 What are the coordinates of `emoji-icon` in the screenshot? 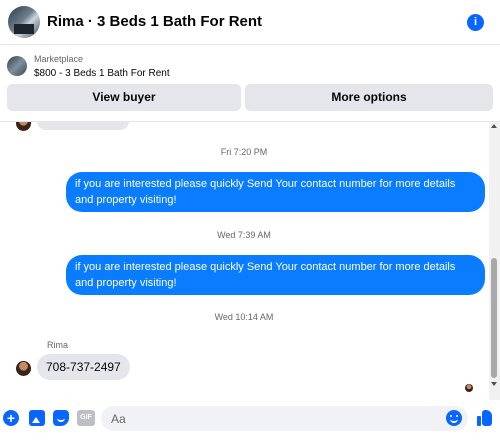 It's located at (454, 418).